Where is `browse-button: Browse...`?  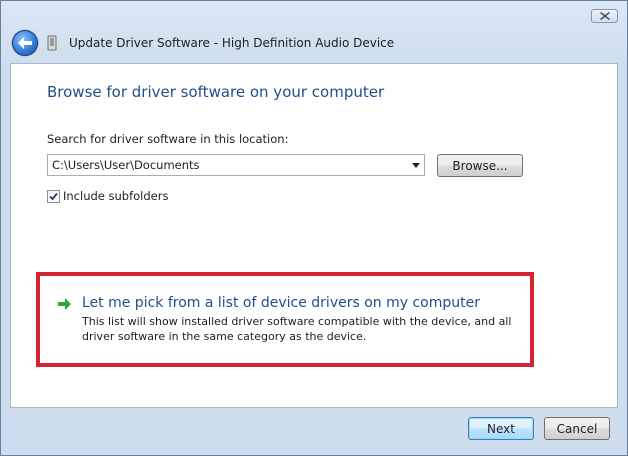
browse-button: Browse... is located at coordinates (480, 165).